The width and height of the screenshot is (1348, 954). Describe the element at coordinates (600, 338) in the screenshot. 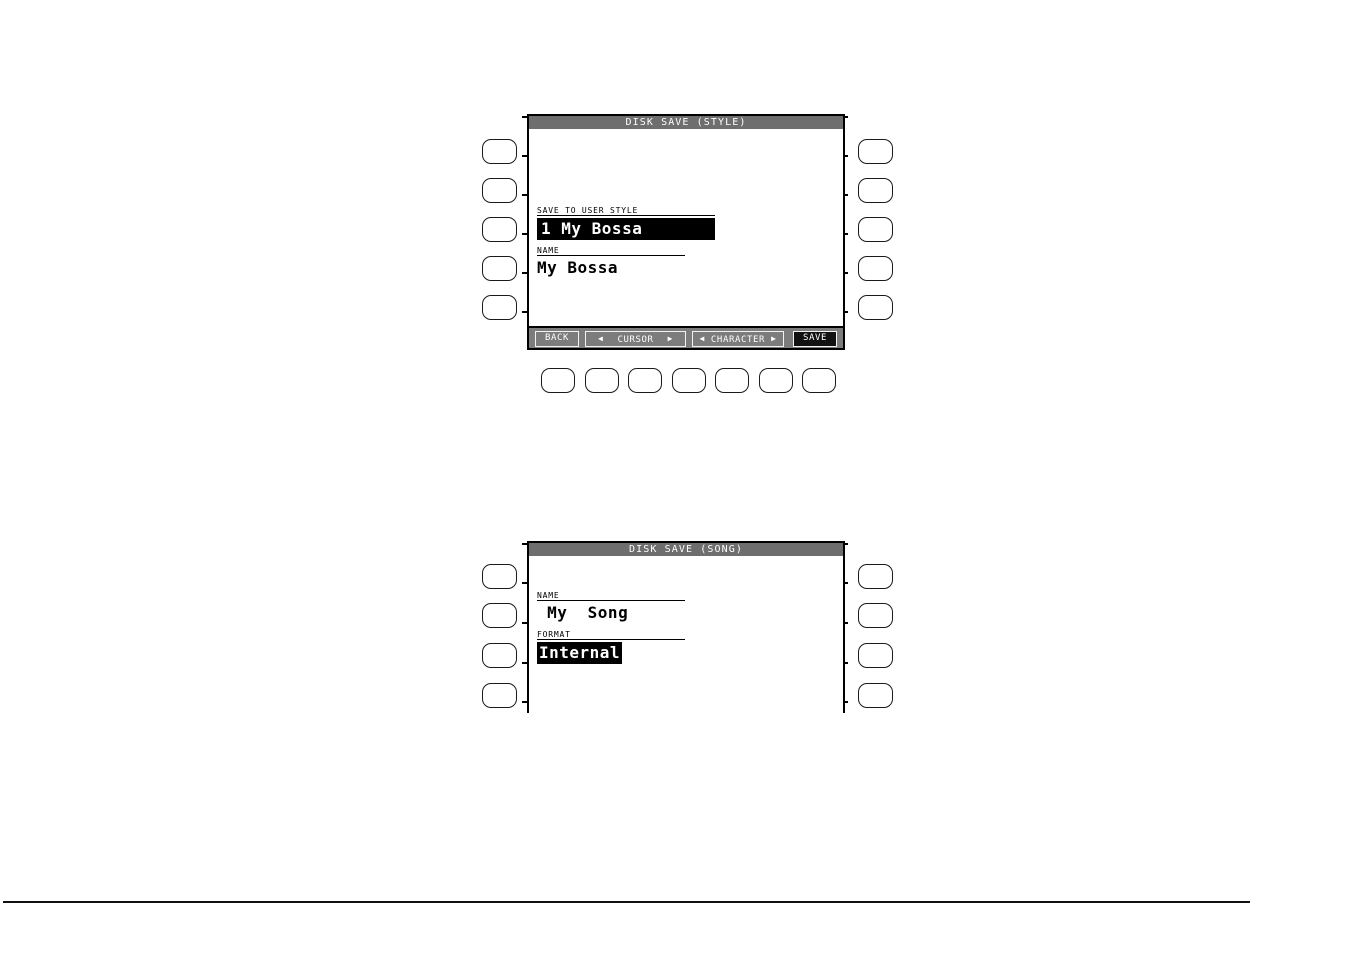

I see `cursor-left-arrow-icon: ◀` at that location.